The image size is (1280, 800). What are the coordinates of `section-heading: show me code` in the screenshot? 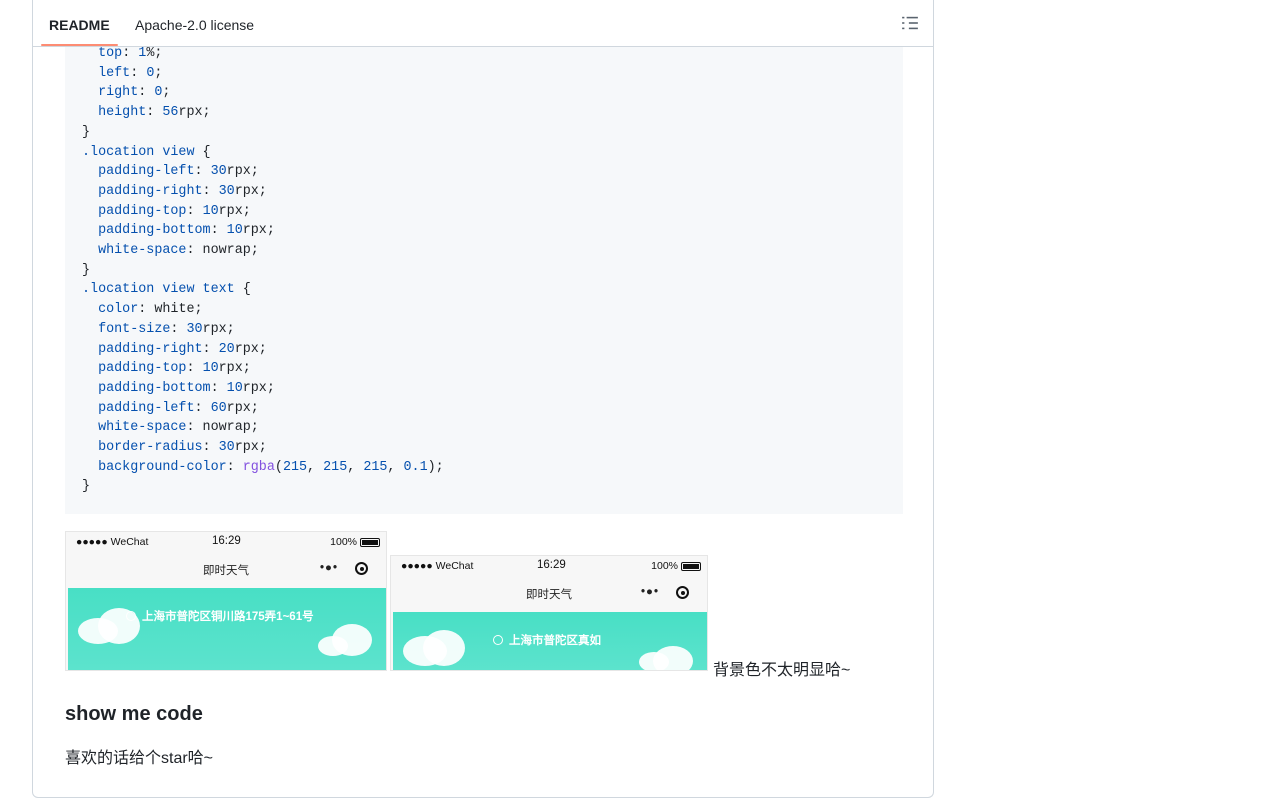 It's located at (134, 714).